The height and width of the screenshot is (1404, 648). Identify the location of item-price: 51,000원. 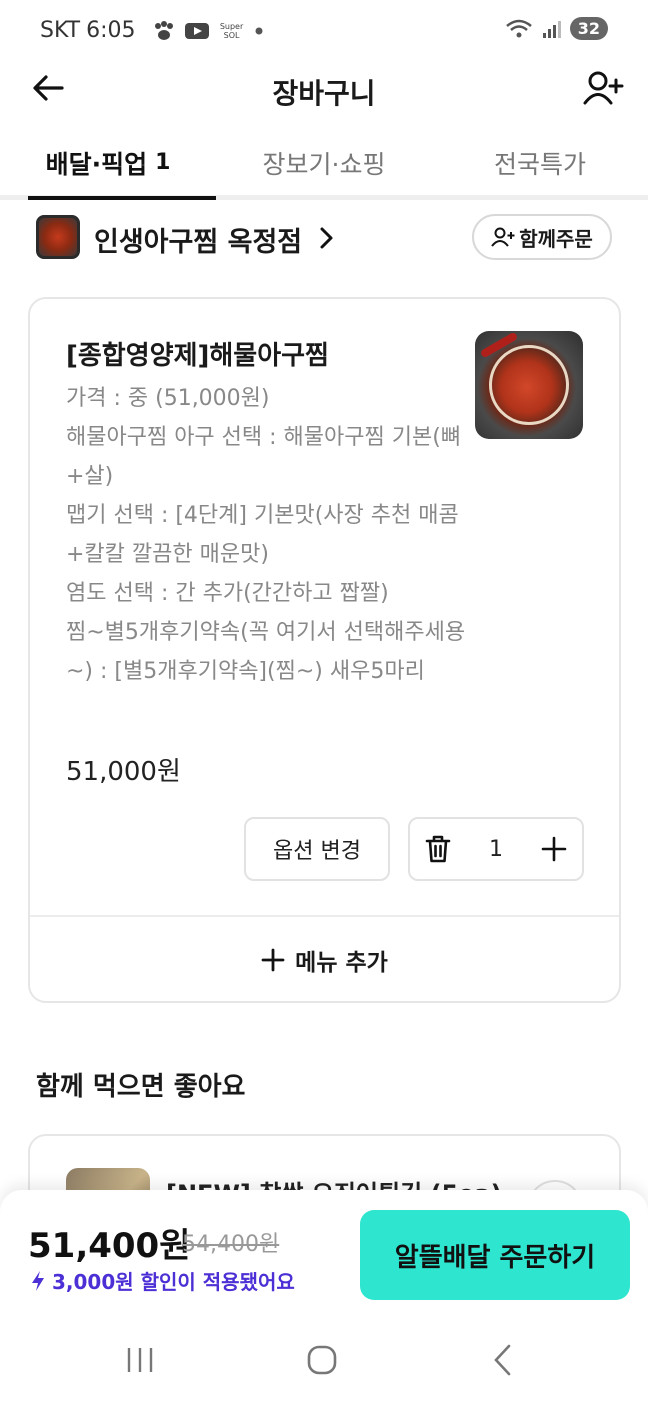
(123, 772).